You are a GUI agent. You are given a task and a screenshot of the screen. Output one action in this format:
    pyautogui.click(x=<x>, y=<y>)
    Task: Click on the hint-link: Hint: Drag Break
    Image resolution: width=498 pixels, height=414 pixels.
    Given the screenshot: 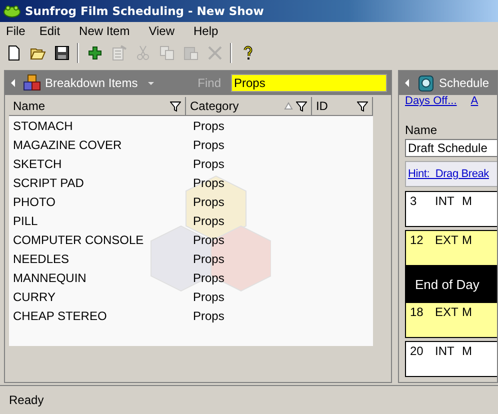 What is the action you would take?
    pyautogui.click(x=448, y=174)
    